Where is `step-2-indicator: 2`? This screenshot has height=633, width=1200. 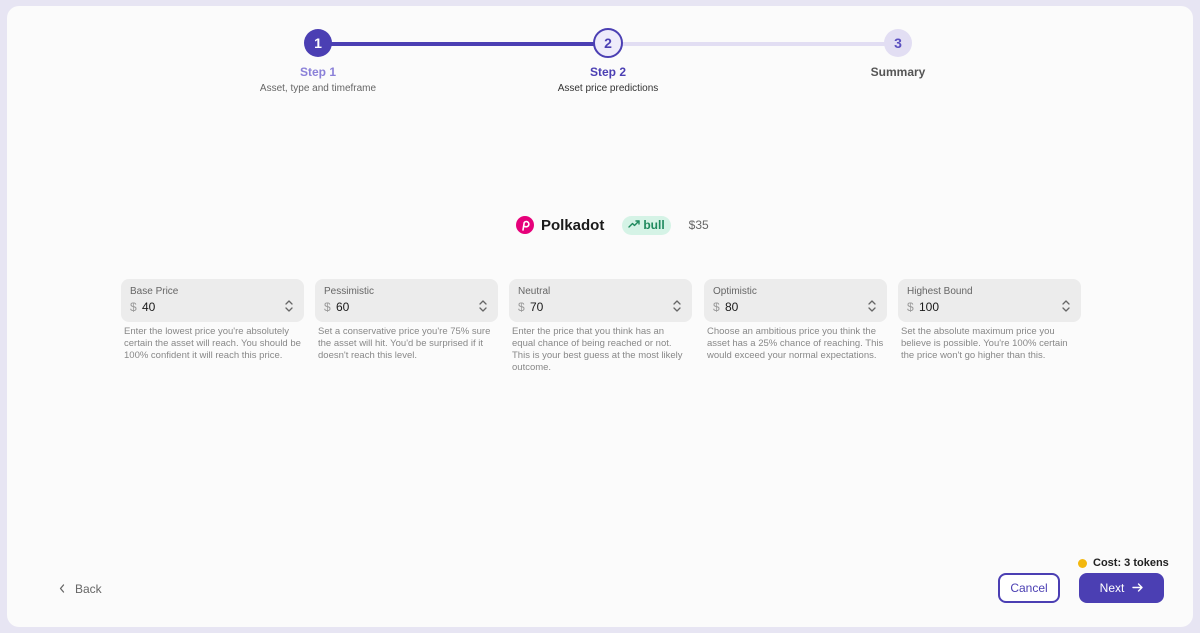
step-2-indicator: 2 is located at coordinates (608, 43).